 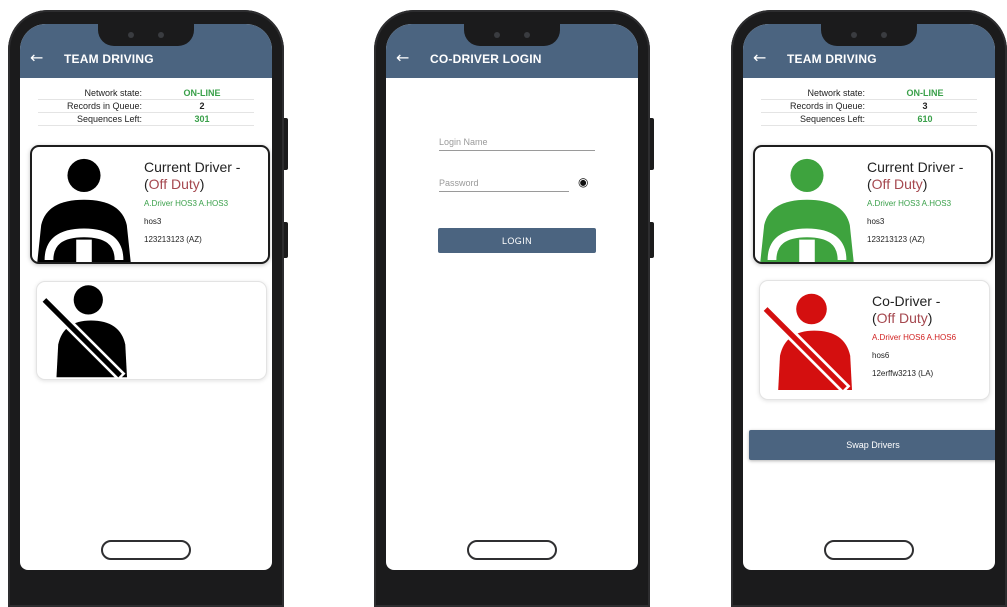 I want to click on stat-row-queue: Records in Queue: 3, so click(x=869, y=106).